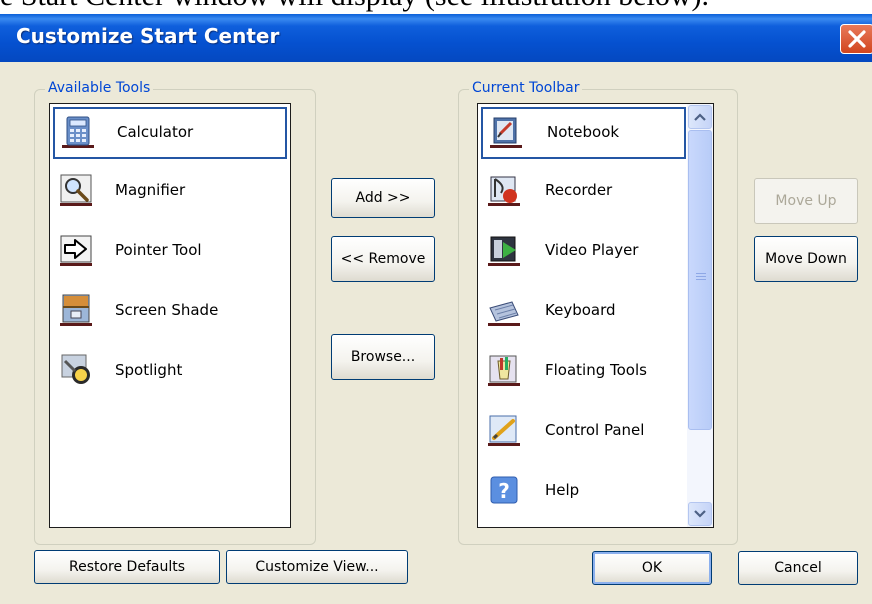  I want to click on list-item-keyboard: Keyboard, so click(583, 313).